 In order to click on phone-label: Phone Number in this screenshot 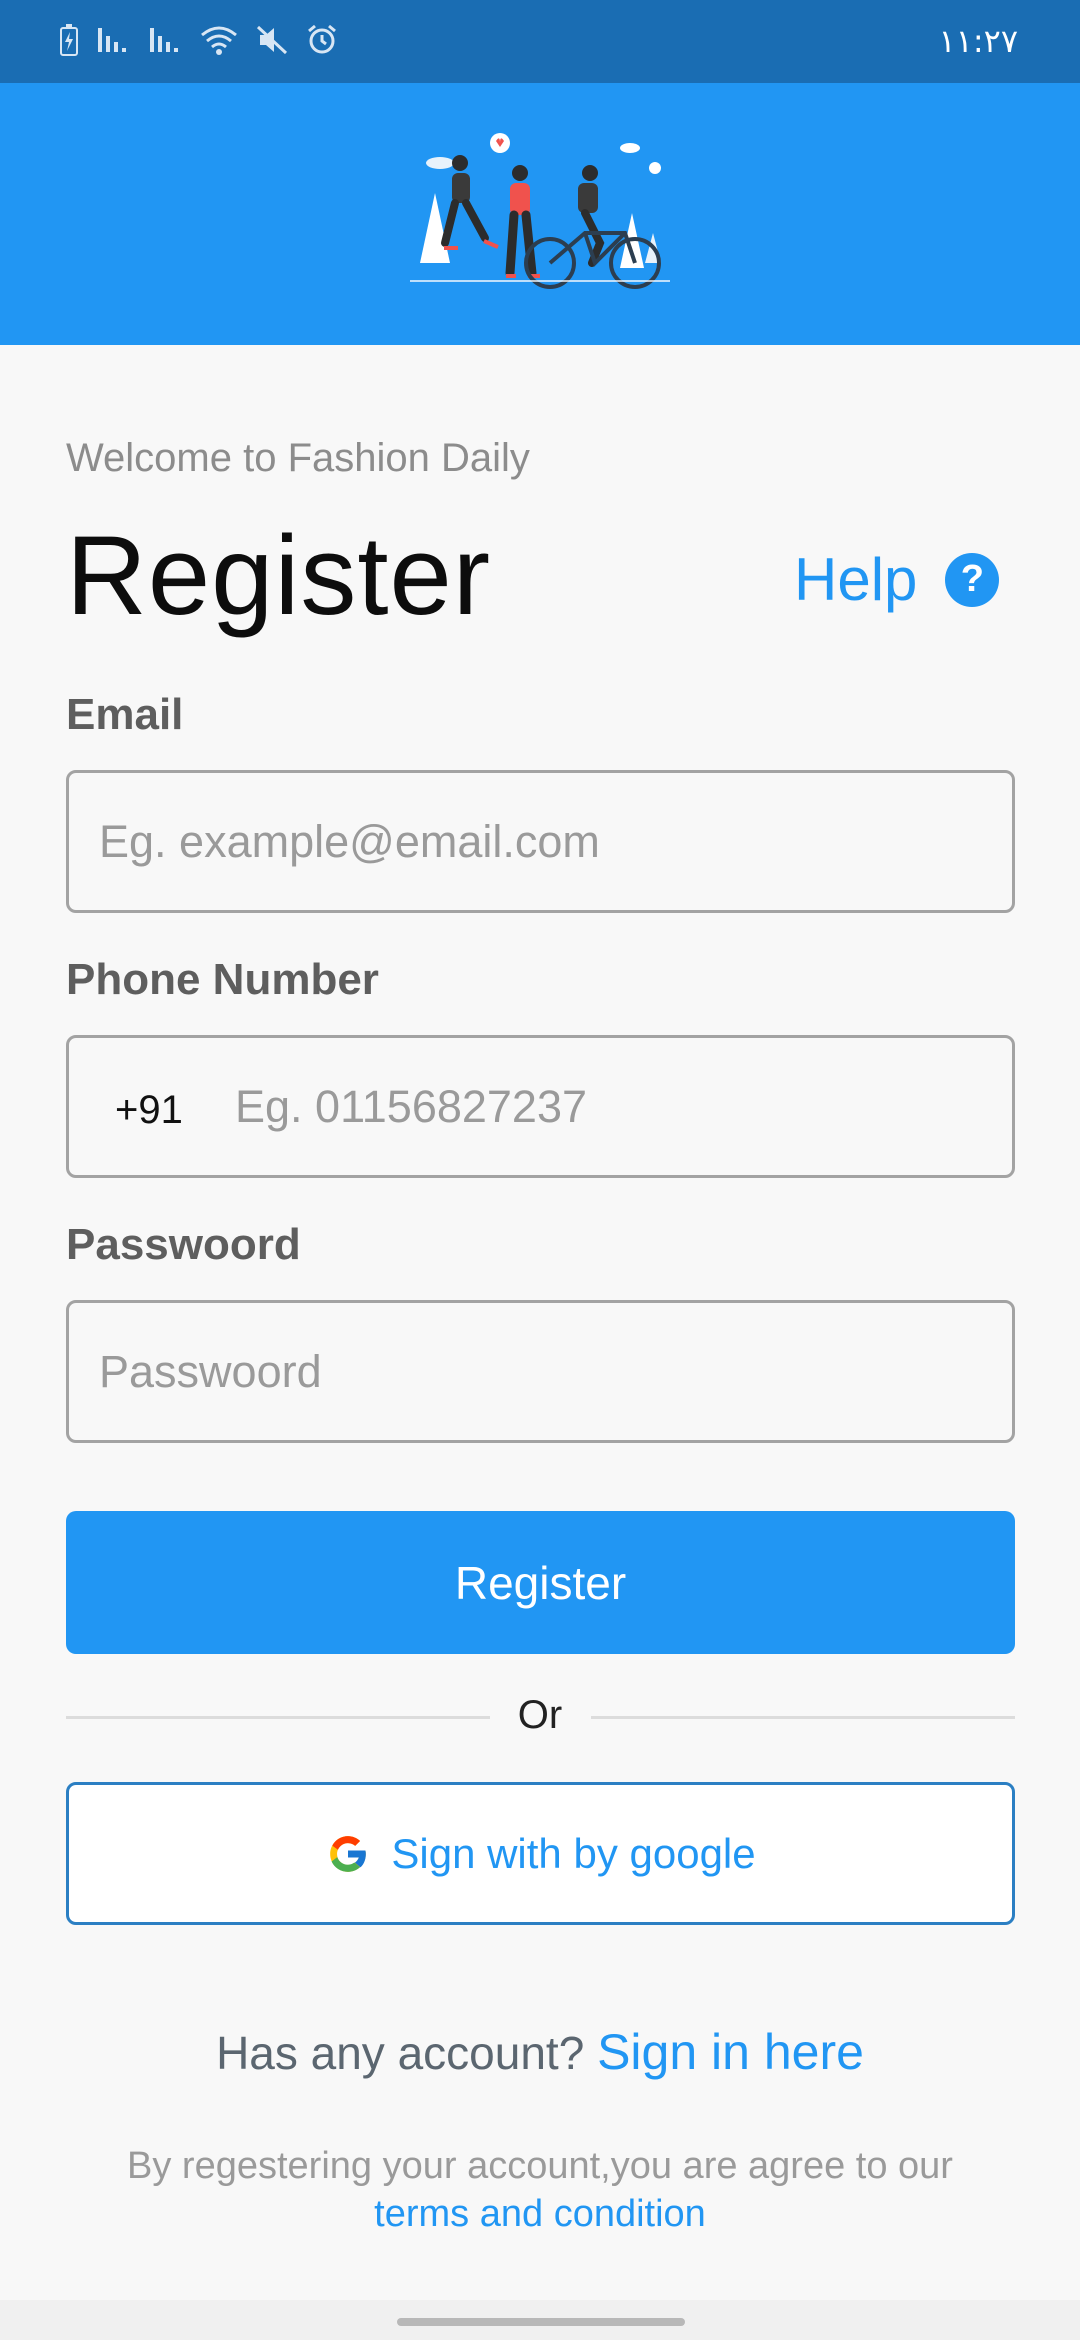, I will do `click(222, 979)`.